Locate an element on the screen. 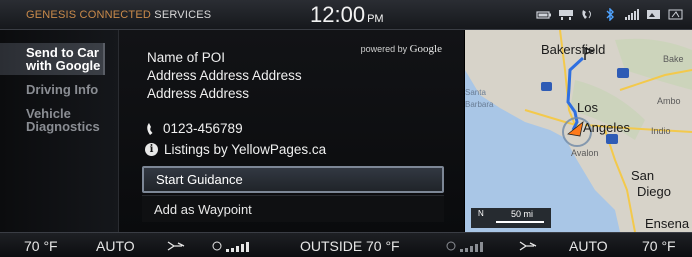 The height and width of the screenshot is (257, 692). poi-address-line2: Address Address is located at coordinates (198, 93).